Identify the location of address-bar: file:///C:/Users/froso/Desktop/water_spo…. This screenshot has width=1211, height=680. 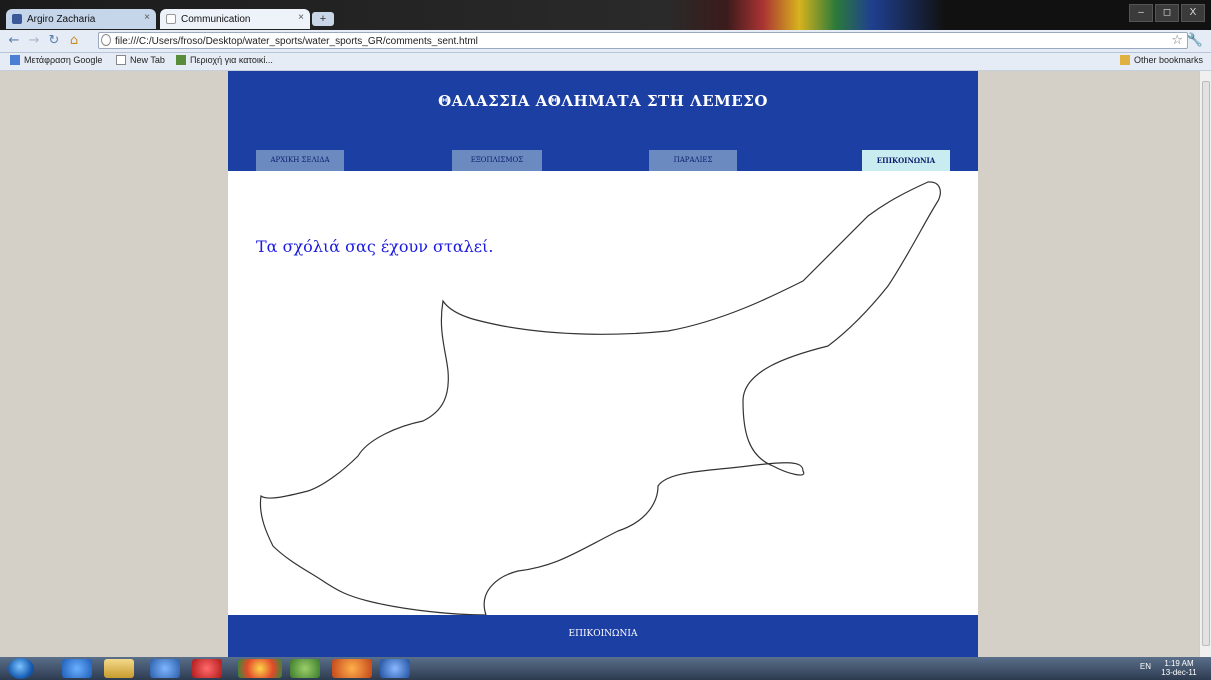
(643, 40).